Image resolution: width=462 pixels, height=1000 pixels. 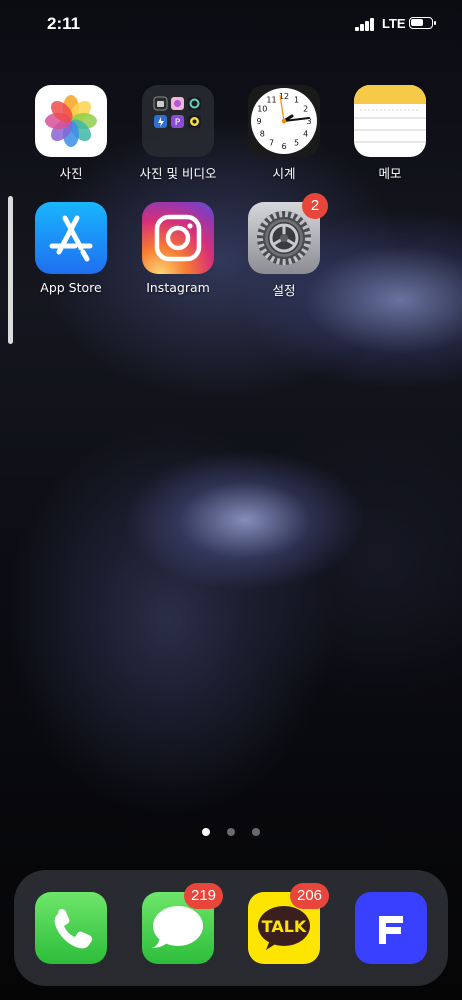 What do you see at coordinates (71, 121) in the screenshot?
I see `photos-icon` at bounding box center [71, 121].